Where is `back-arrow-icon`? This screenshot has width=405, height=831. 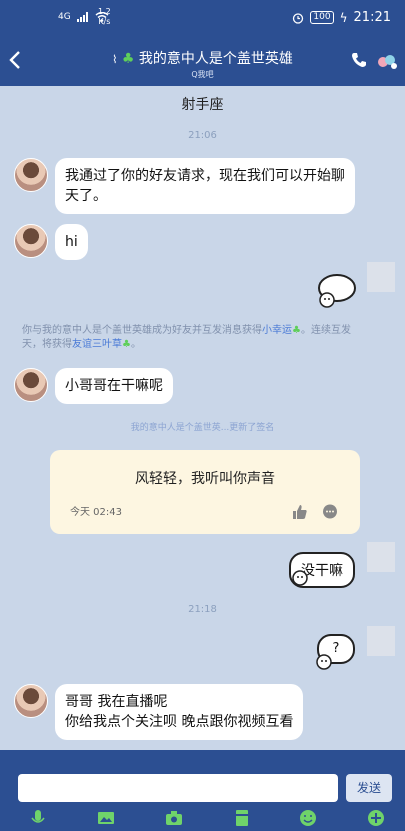
back-arrow-icon is located at coordinates (15, 62).